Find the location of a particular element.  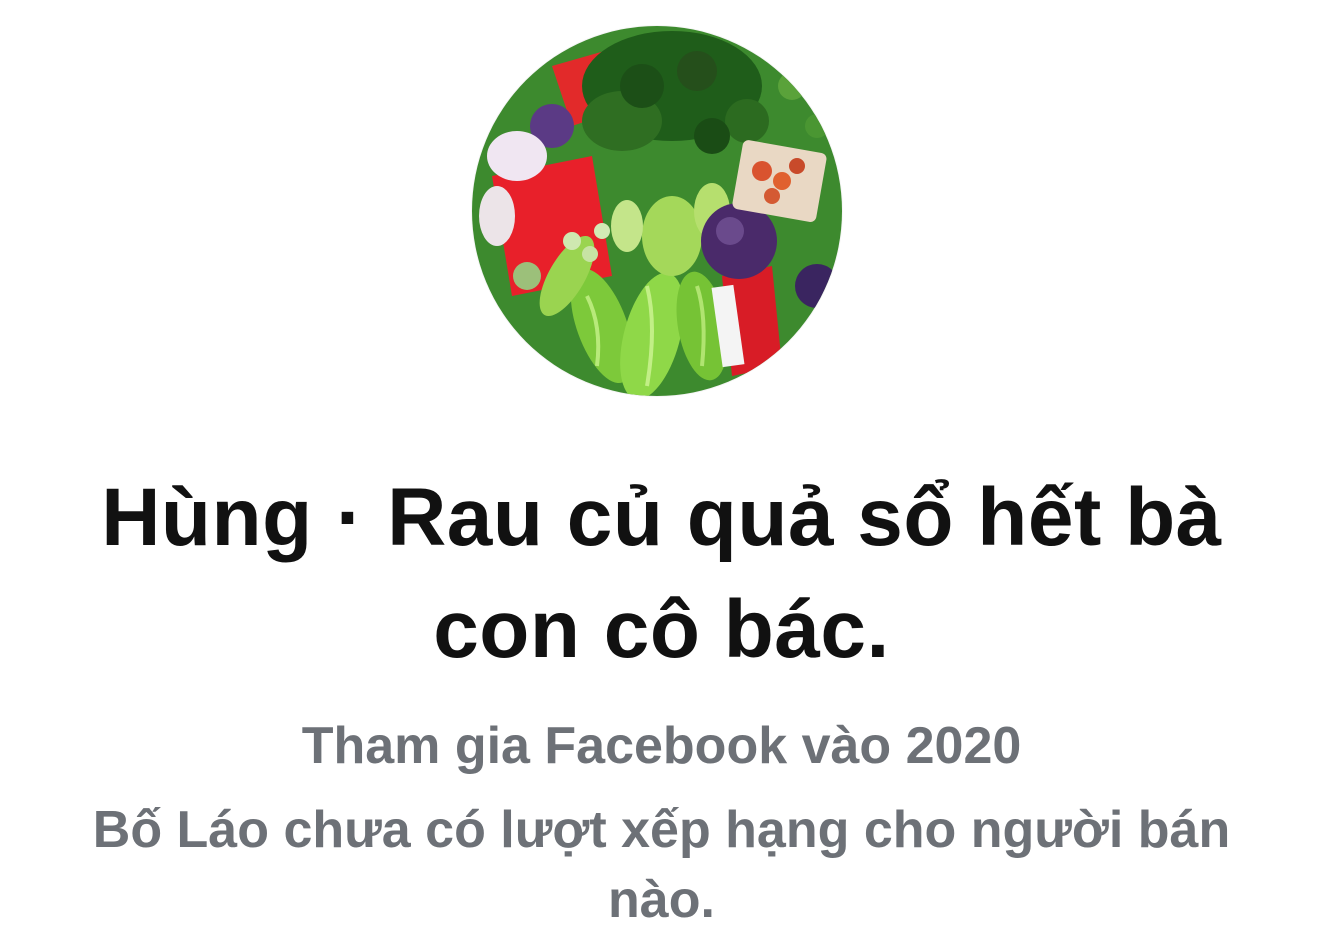

profile-avatar is located at coordinates (657, 211).